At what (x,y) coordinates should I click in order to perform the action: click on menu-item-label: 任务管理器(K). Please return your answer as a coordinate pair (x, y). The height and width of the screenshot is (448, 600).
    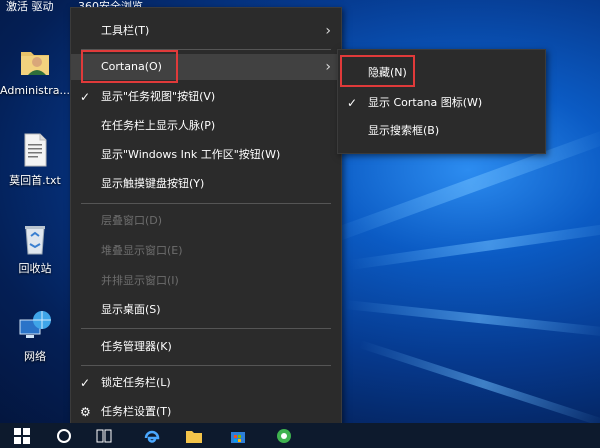
    Looking at the image, I should click on (136, 346).